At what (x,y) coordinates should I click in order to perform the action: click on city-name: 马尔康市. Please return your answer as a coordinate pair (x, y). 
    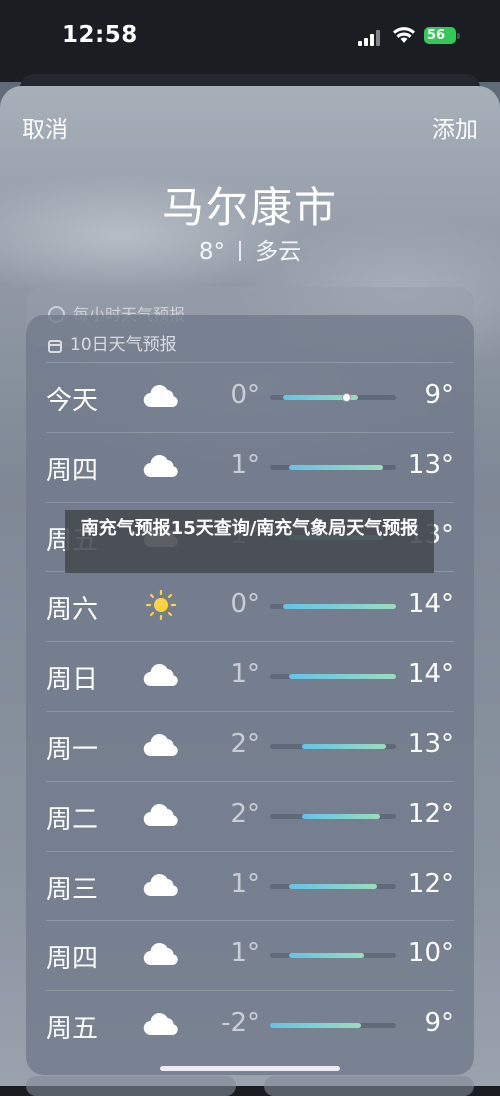
    Looking at the image, I should click on (249, 207).